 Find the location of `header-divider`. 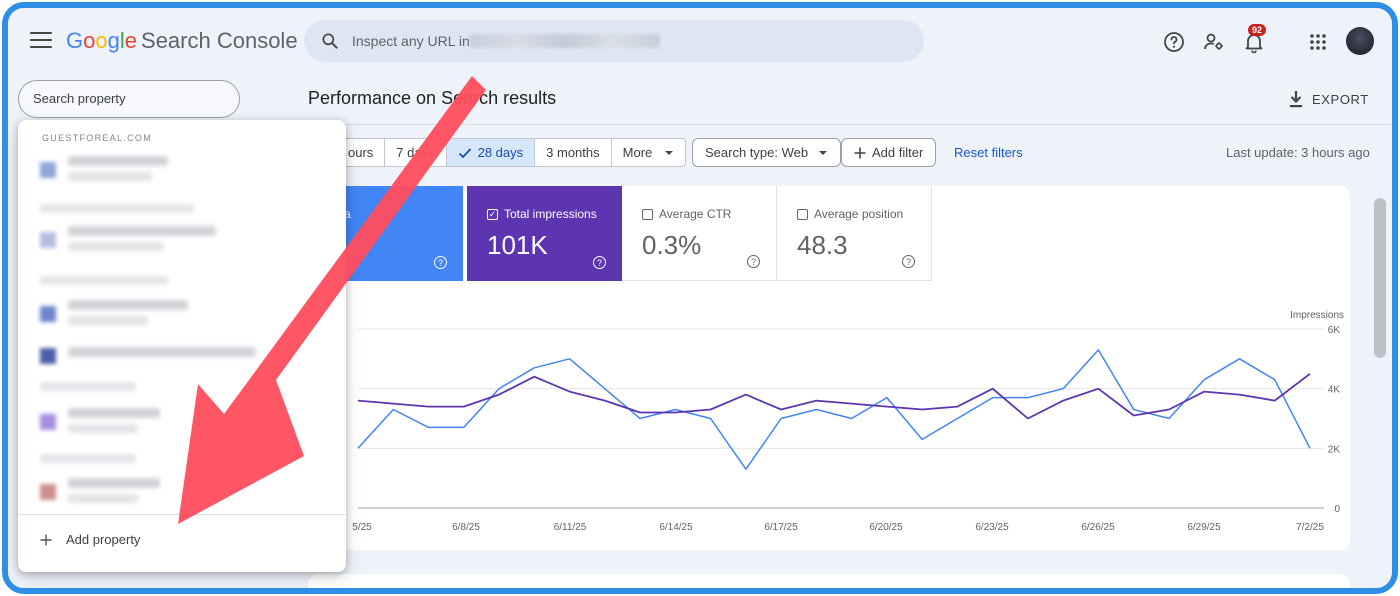

header-divider is located at coordinates (848, 124).